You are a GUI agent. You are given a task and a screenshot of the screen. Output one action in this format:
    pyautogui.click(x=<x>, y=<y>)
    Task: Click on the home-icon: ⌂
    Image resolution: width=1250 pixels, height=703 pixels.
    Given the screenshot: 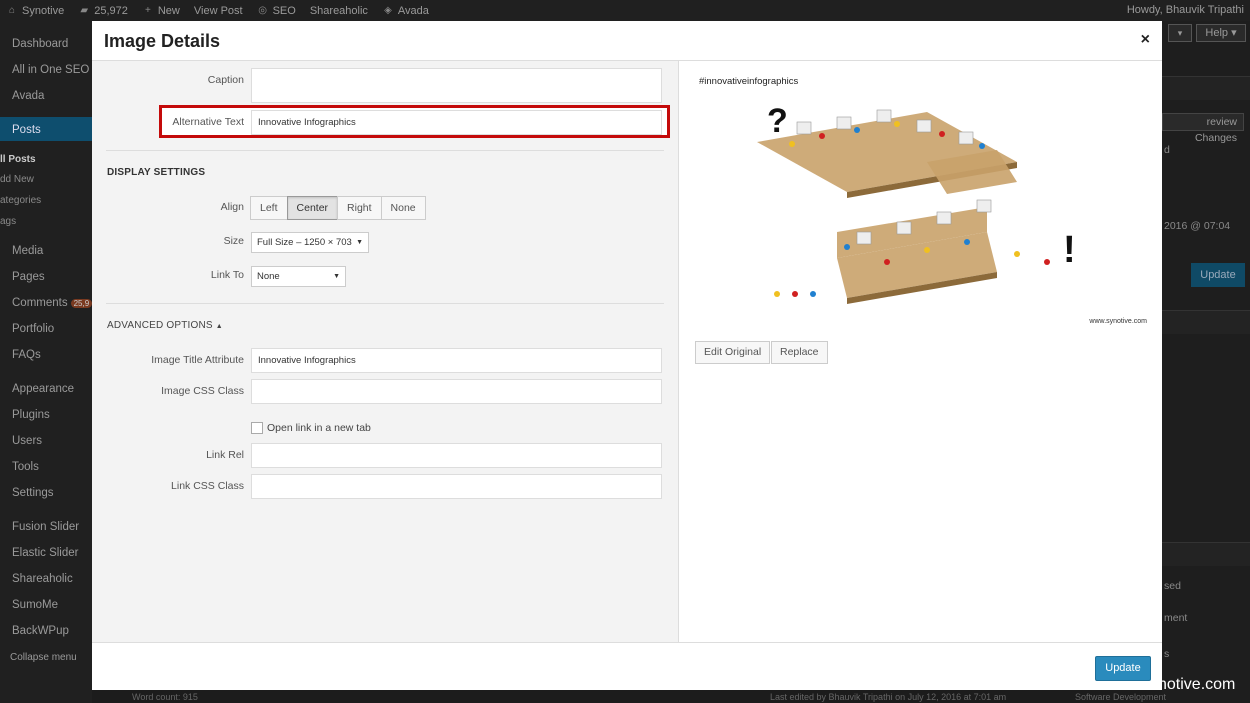 What is the action you would take?
    pyautogui.click(x=12, y=10)
    